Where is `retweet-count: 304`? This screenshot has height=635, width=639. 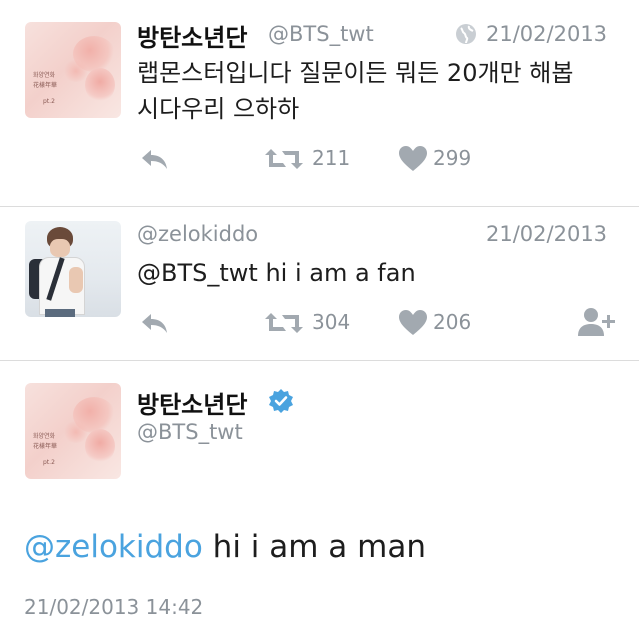
retweet-count: 304 is located at coordinates (331, 322).